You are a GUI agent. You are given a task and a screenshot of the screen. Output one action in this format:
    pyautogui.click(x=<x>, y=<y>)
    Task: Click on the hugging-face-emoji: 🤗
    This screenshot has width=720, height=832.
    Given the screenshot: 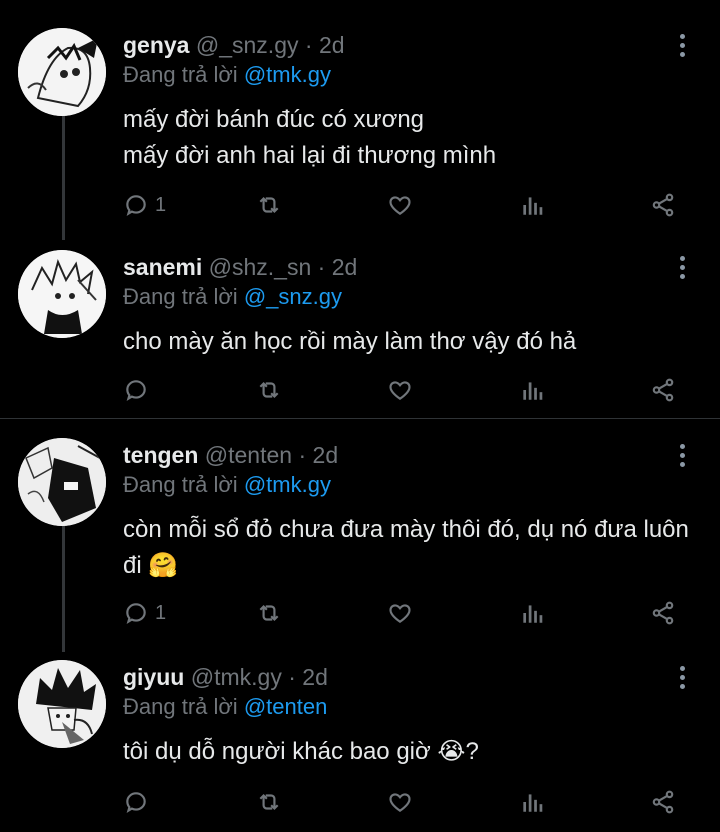 What is the action you would take?
    pyautogui.click(x=163, y=565)
    